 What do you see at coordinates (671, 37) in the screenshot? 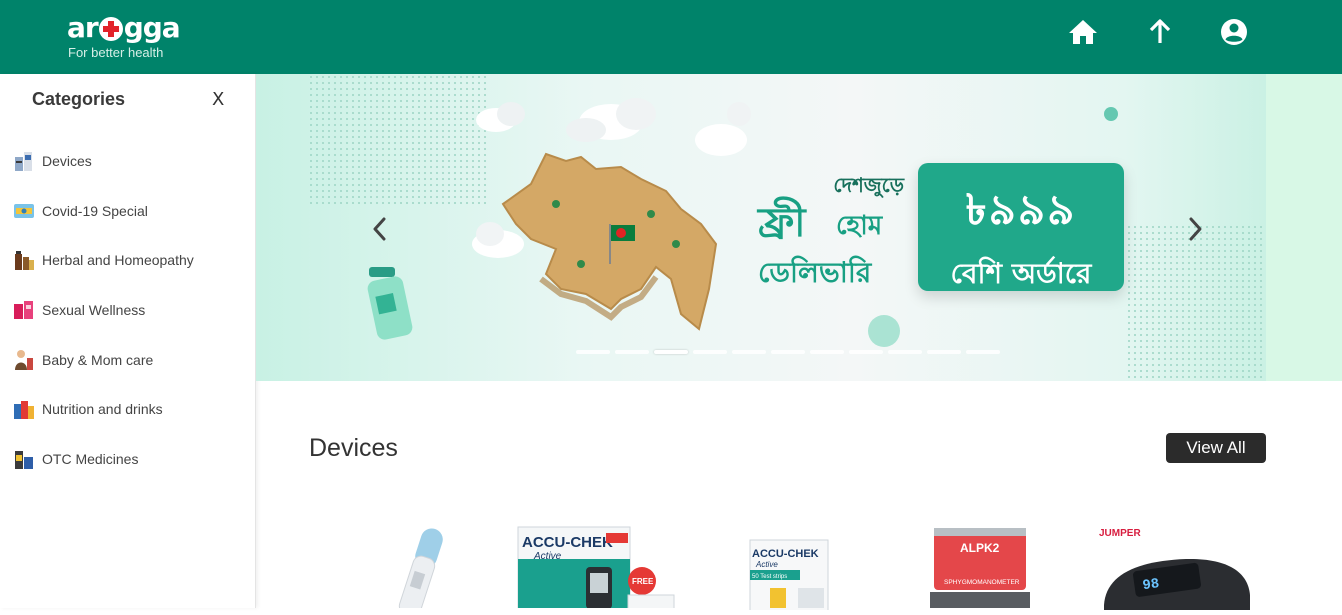
I see `top-header: ar gga For better health` at bounding box center [671, 37].